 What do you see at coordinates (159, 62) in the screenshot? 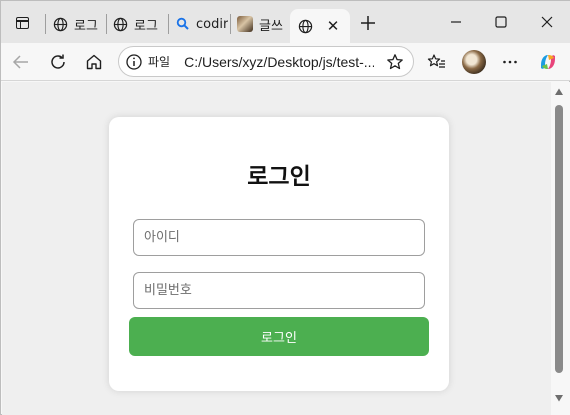
I see `scheme-label: 파일` at bounding box center [159, 62].